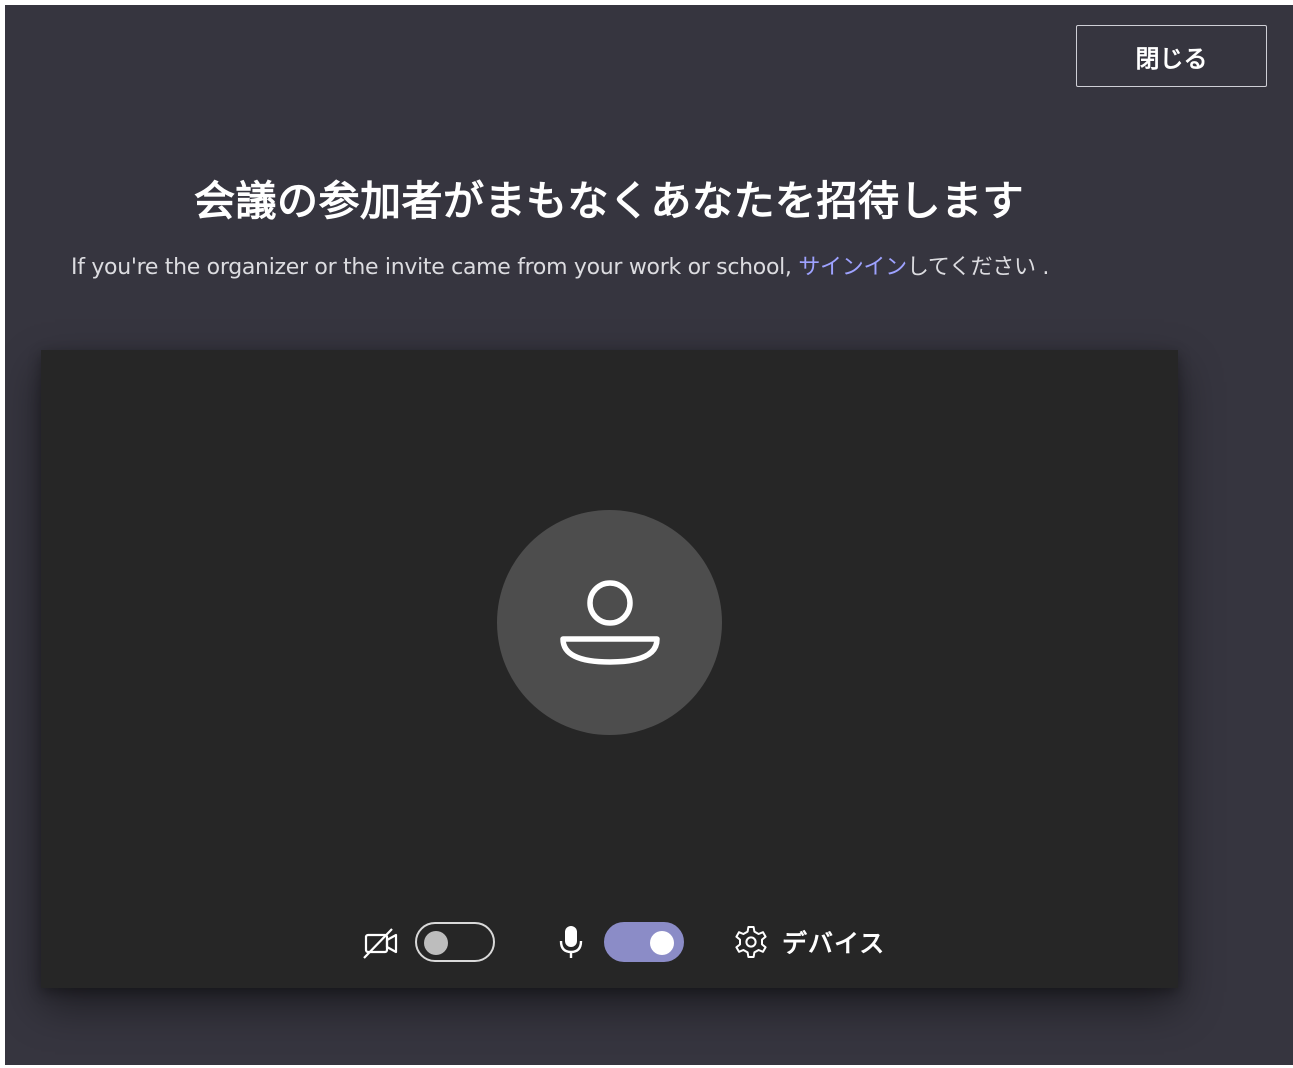 This screenshot has height=1068, width=1293. Describe the element at coordinates (834, 943) in the screenshot. I see `device-settings-label: デバイス` at that location.